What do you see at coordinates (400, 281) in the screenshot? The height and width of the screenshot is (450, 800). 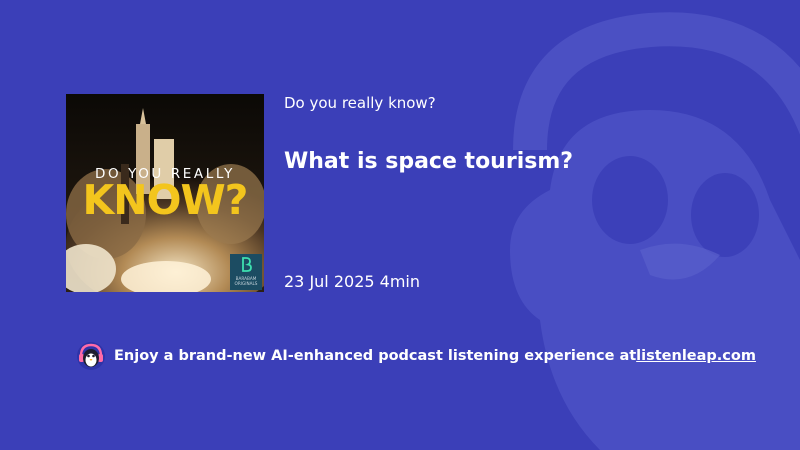 I see `episode-duration: 4min` at bounding box center [400, 281].